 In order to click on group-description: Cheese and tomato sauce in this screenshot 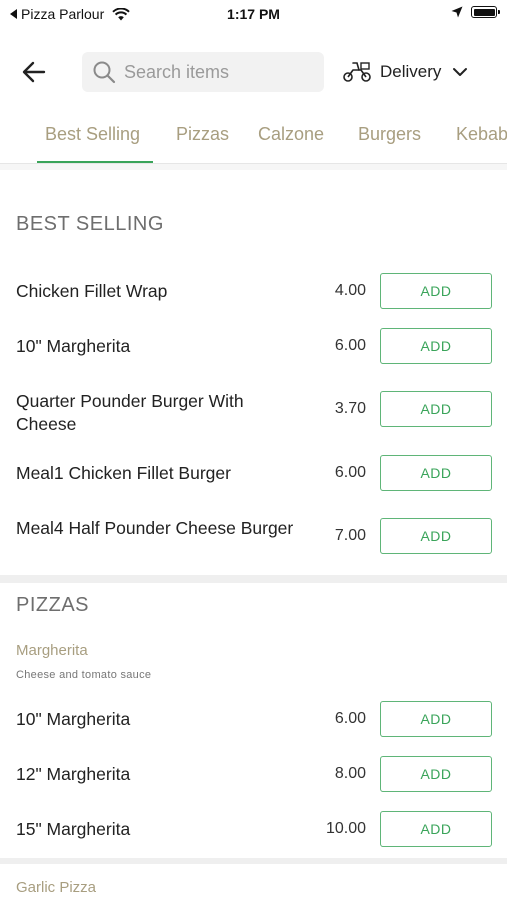, I will do `click(84, 675)`.